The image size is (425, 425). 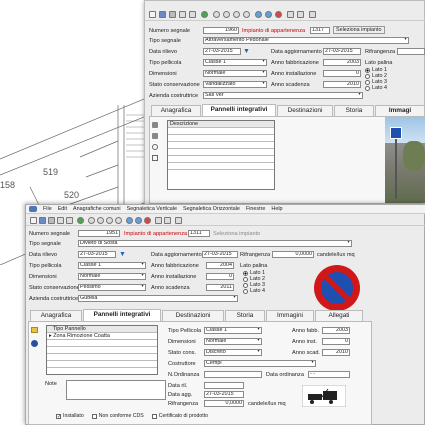 I want to click on panel-data-agg-field: 27-03-2015, so click(x=224, y=394).